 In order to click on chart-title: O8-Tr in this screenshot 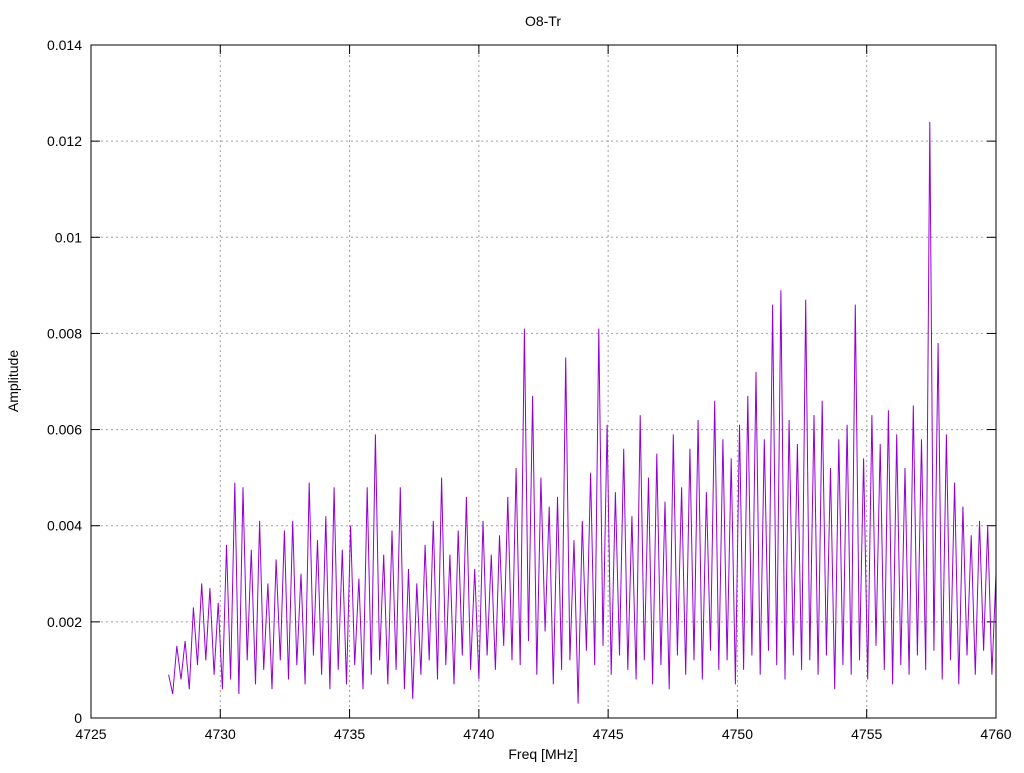, I will do `click(543, 21)`.